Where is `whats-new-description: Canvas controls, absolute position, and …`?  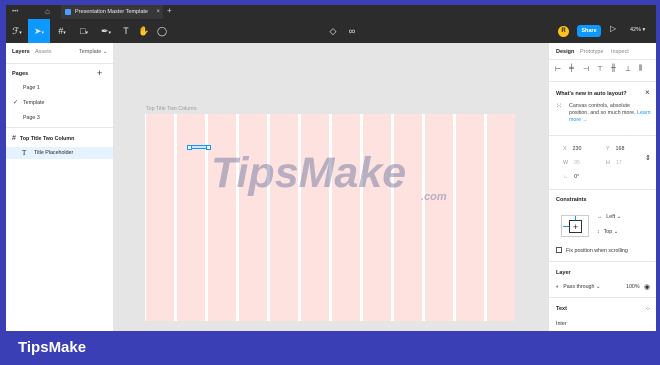
whats-new-description: Canvas controls, absolute position, and … is located at coordinates (602, 109).